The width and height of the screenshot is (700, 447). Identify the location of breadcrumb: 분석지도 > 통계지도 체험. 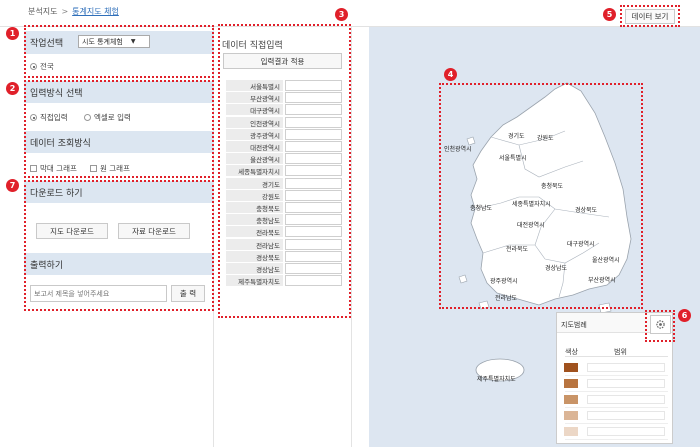
(73, 11).